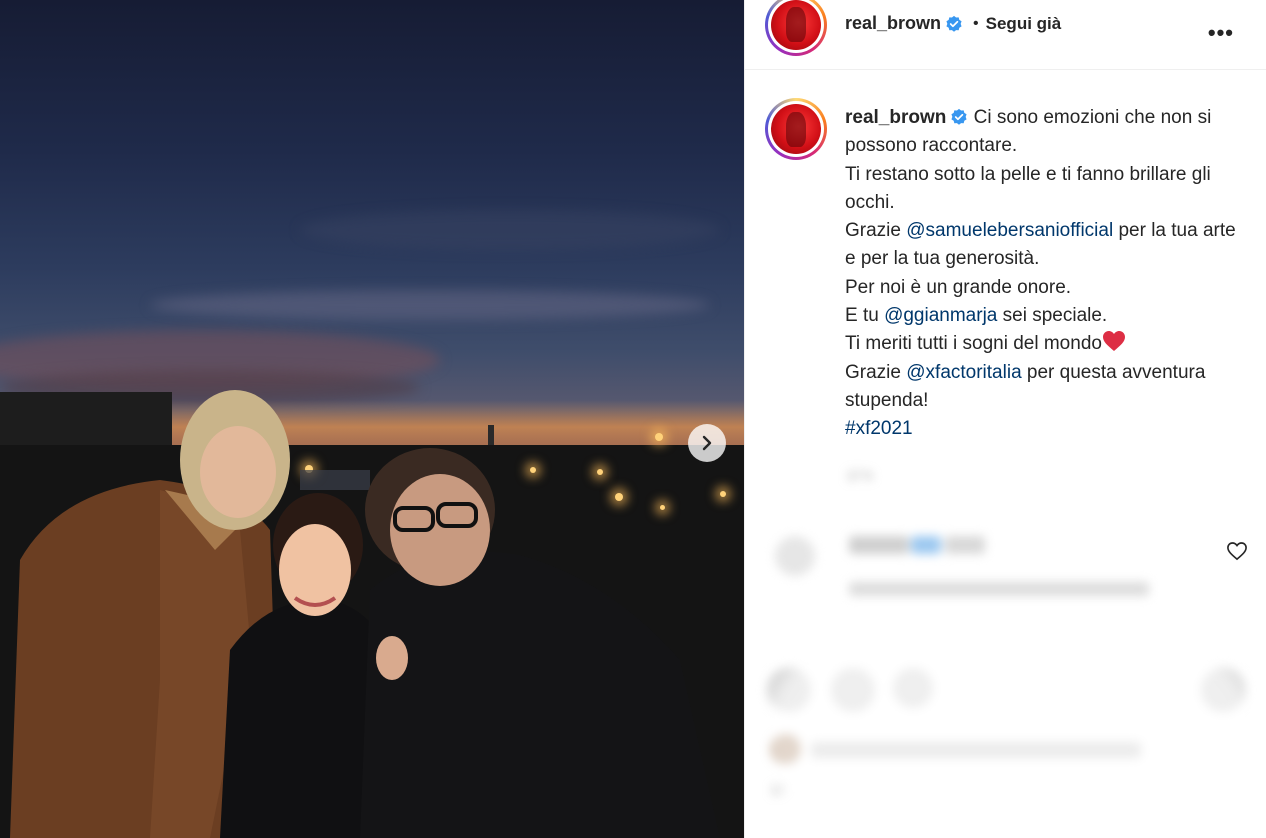 The height and width of the screenshot is (838, 1266). I want to click on post-time: 17 h, so click(860, 475).